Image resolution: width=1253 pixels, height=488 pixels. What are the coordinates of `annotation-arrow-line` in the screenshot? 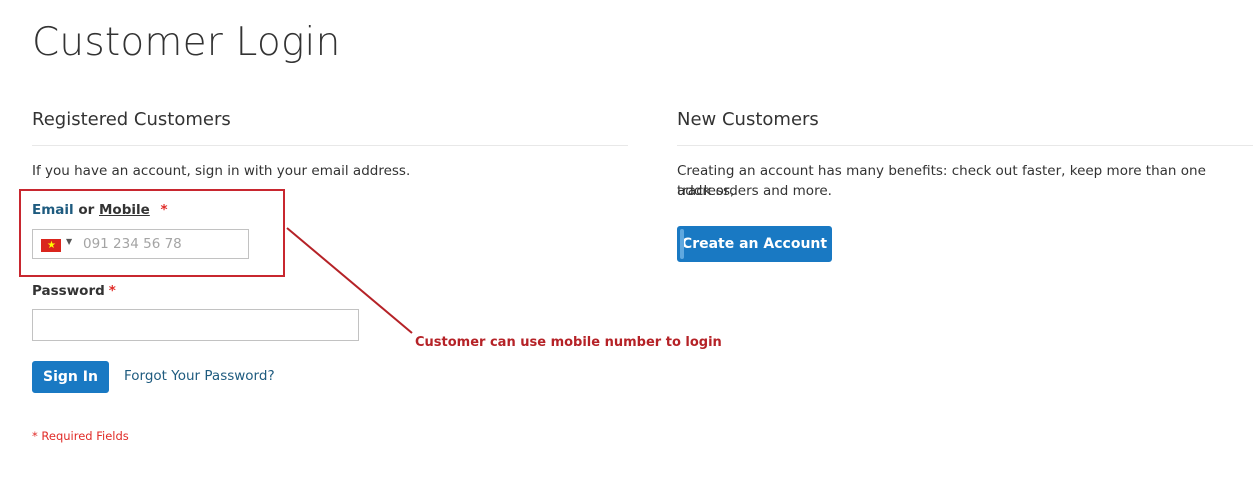 It's located at (349, 280).